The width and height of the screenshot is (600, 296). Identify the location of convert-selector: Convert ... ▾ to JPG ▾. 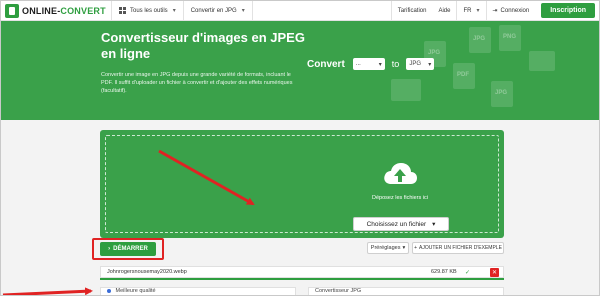
(371, 64).